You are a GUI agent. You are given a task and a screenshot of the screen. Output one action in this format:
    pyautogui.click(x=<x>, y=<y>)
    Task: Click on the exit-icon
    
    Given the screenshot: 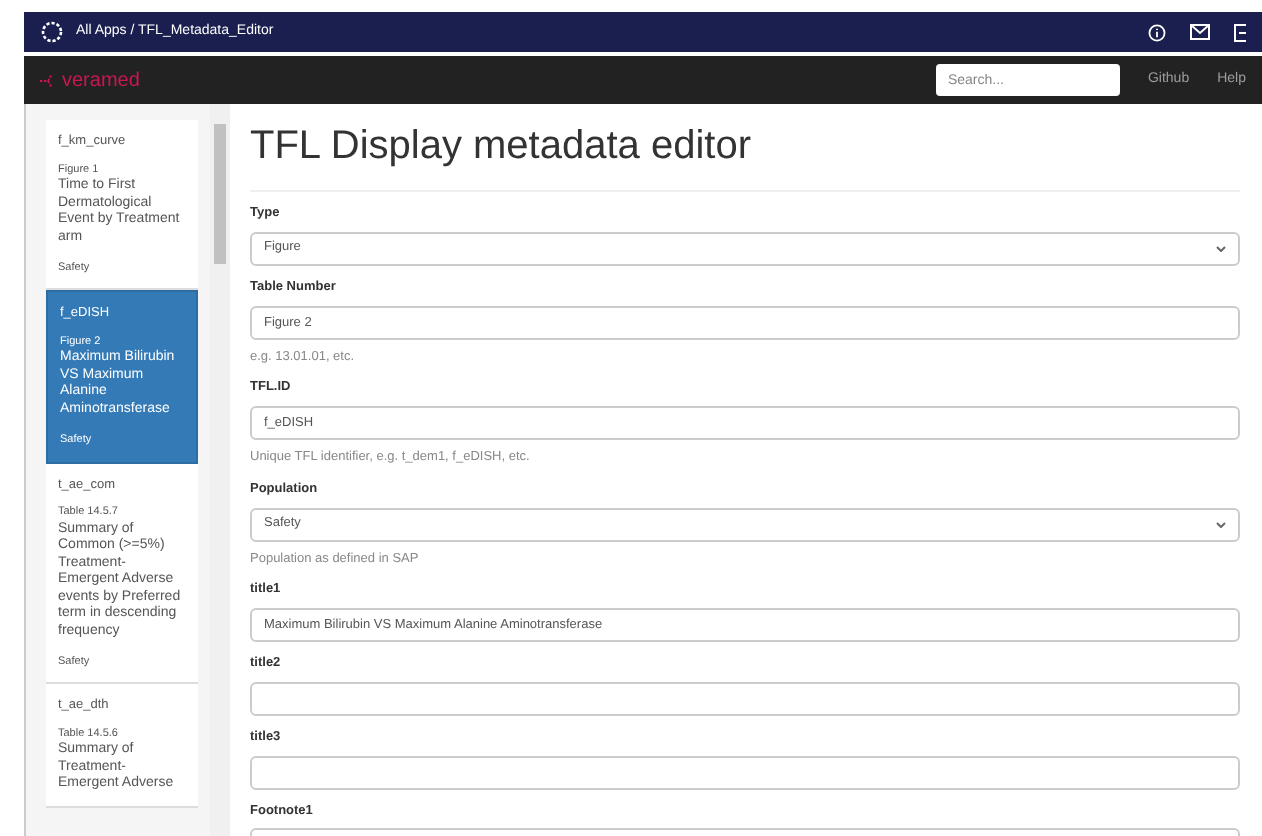 What is the action you would take?
    pyautogui.click(x=1240, y=32)
    